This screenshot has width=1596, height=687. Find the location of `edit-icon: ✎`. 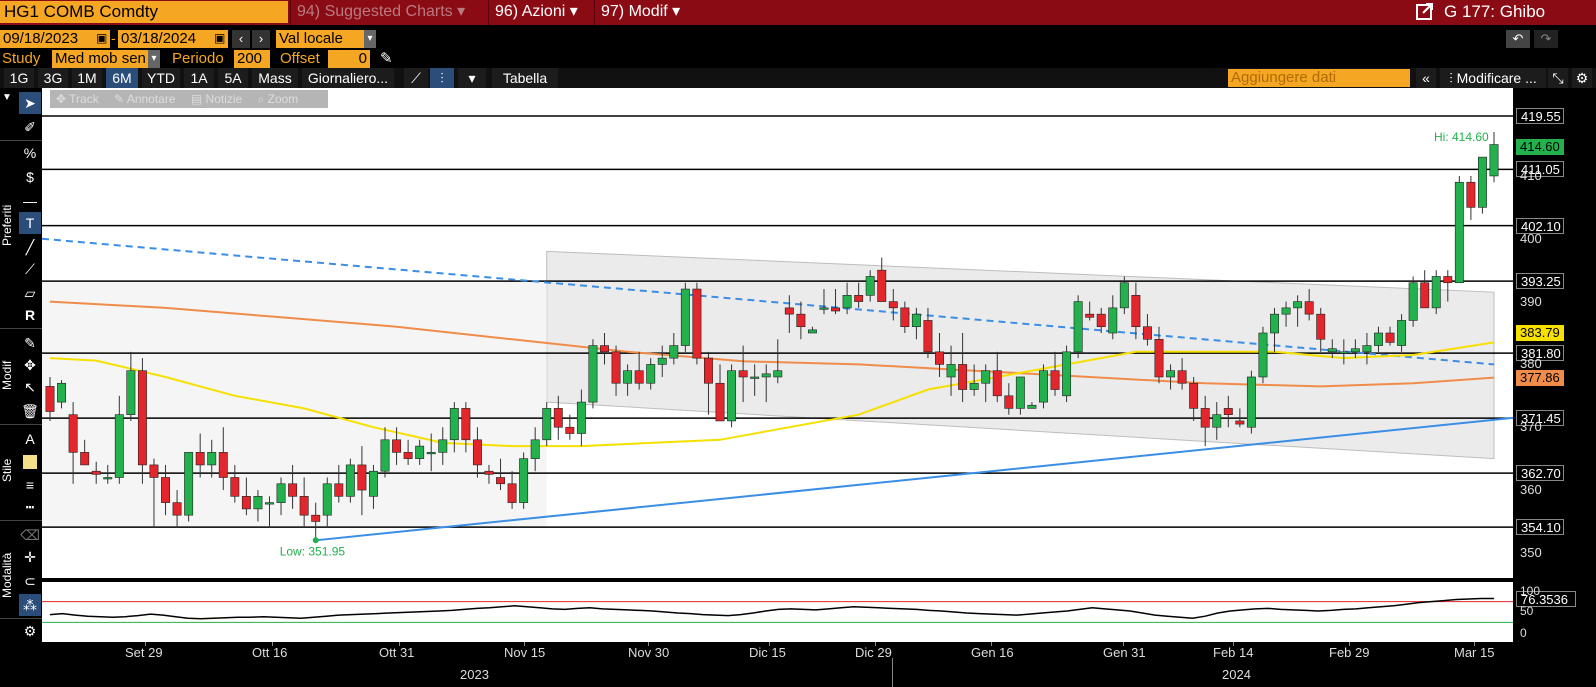

edit-icon: ✎ is located at coordinates (30, 343).